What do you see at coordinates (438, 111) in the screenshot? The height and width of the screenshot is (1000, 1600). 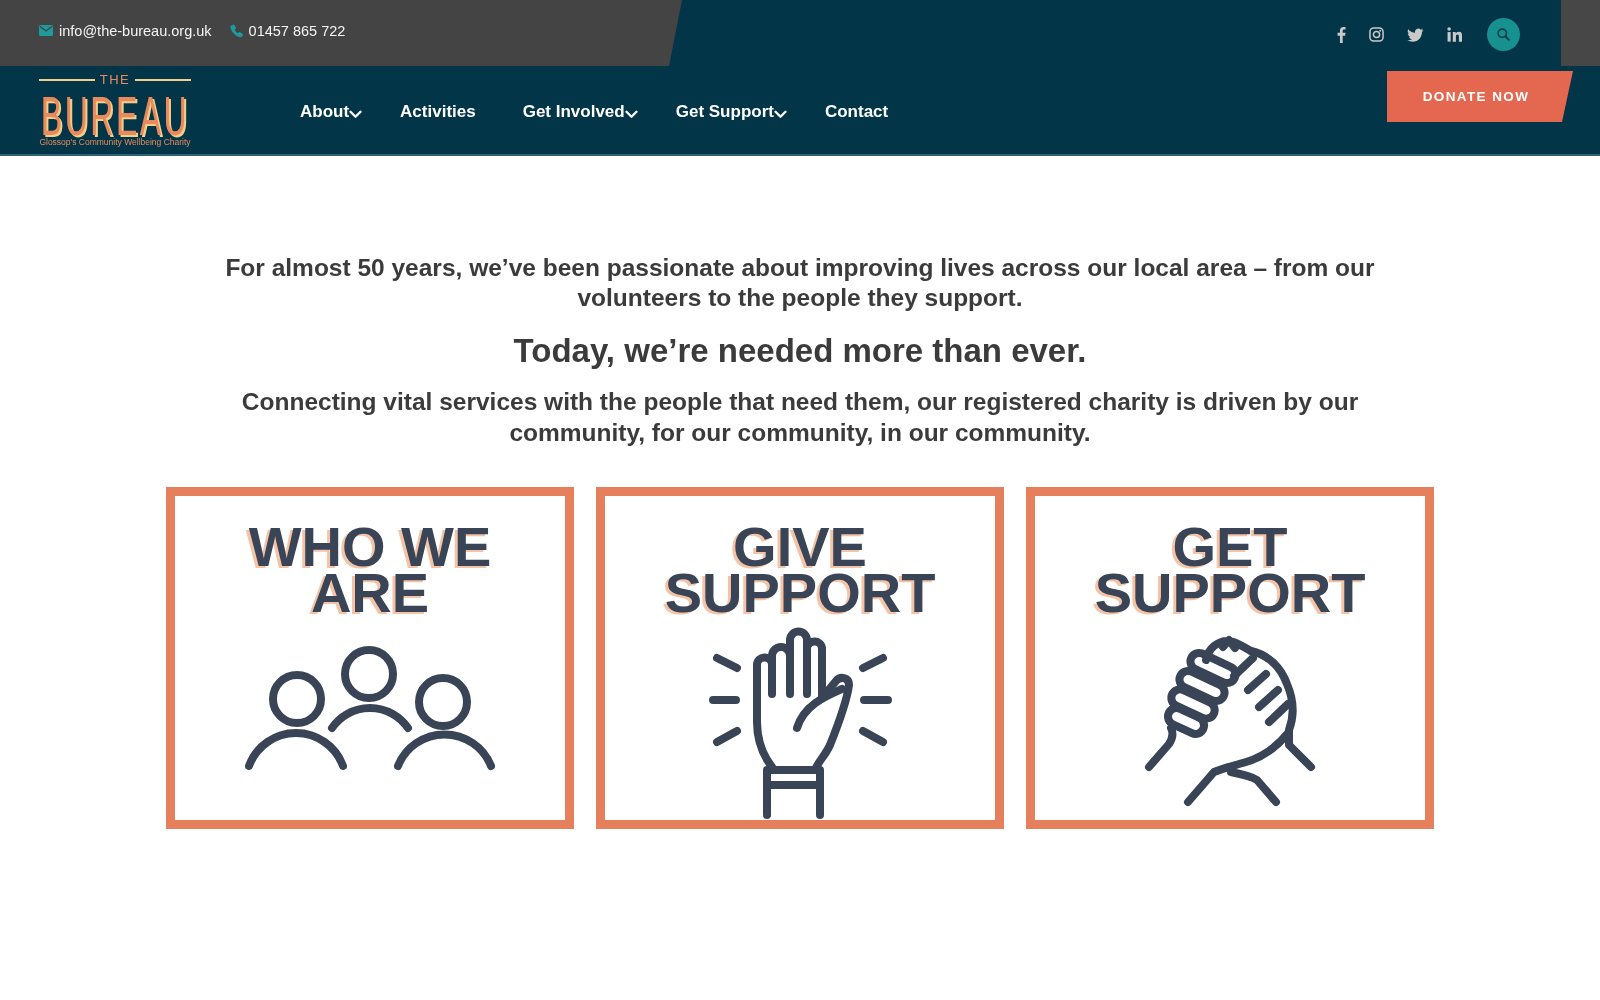 I see `nav-link: Activities` at bounding box center [438, 111].